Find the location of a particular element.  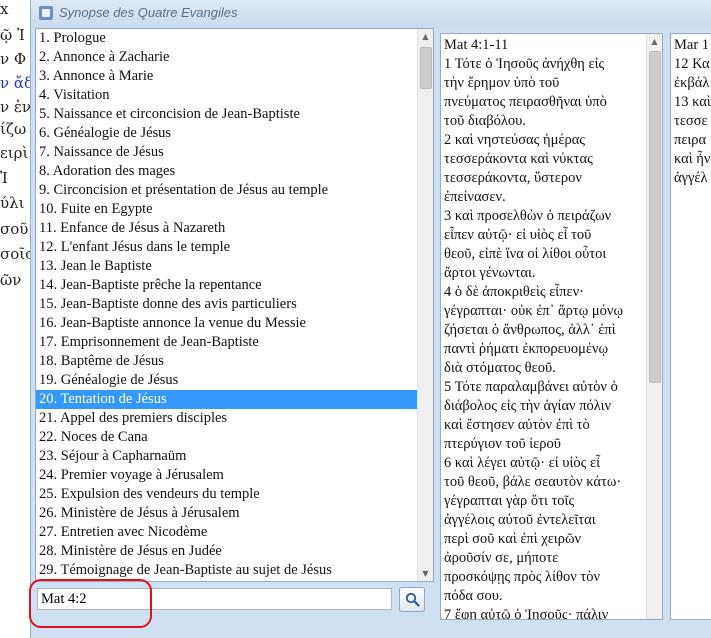

verse-text-line: Mar 1 is located at coordinates (692, 45).